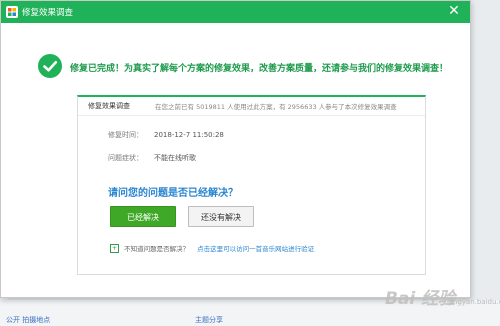  Describe the element at coordinates (152, 158) in the screenshot. I see `symptom-row: 问题症状： 不能在线听歌` at that location.